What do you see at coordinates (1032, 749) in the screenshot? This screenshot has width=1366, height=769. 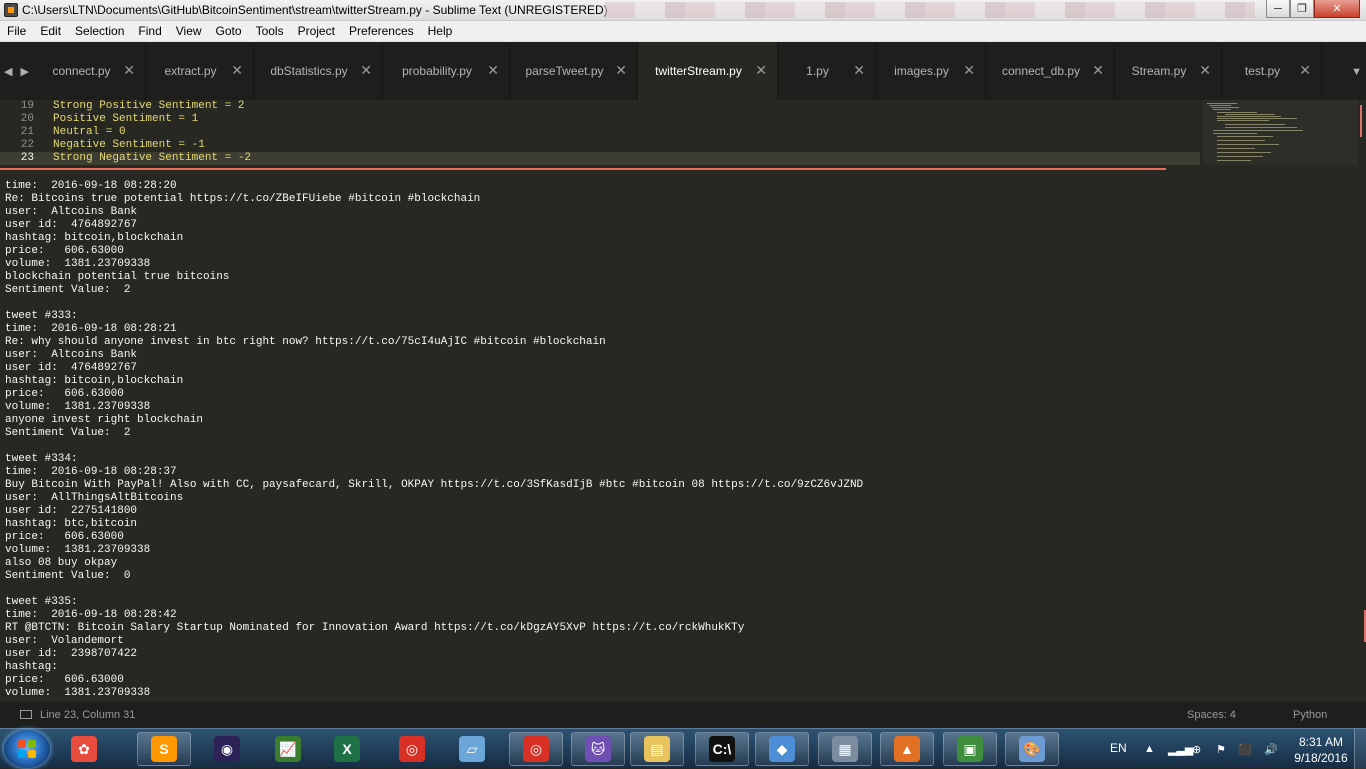 I see `paint-taskbar-button: 🎨` at bounding box center [1032, 749].